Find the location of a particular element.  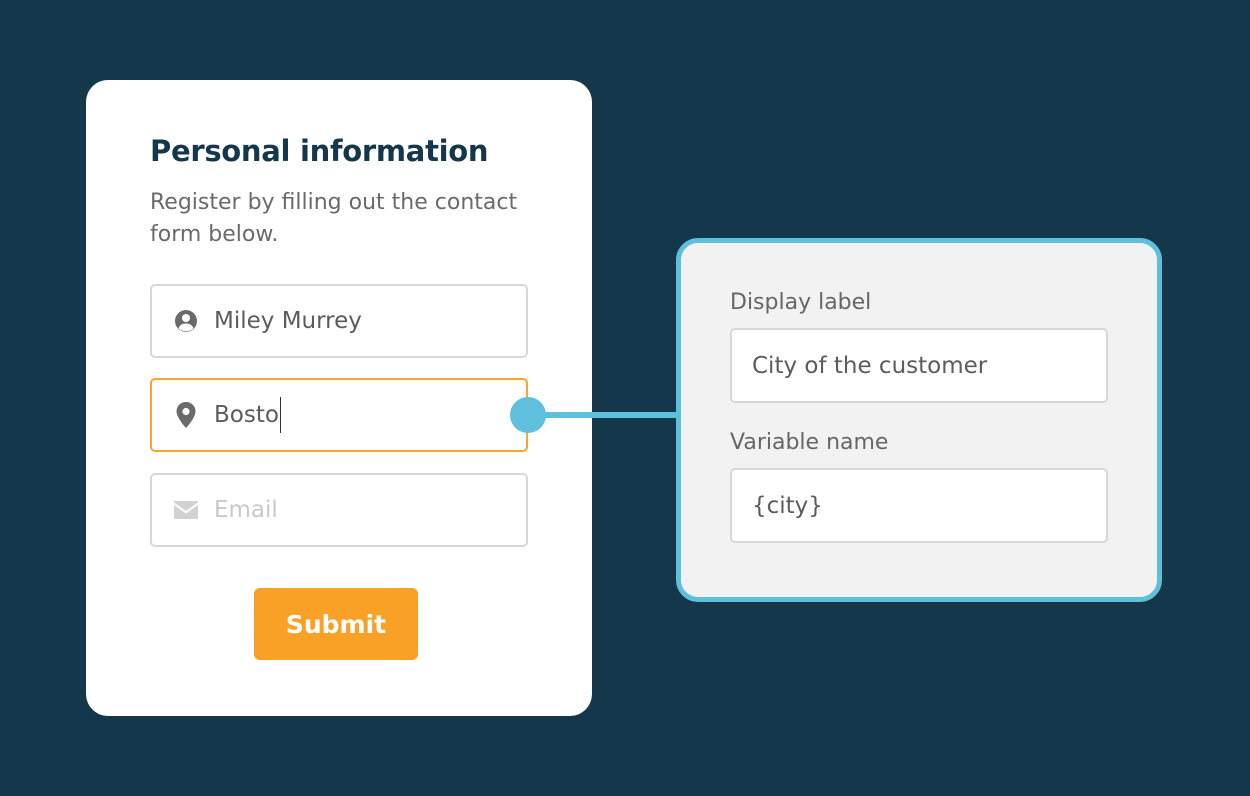

email-field: Email is located at coordinates (339, 510).